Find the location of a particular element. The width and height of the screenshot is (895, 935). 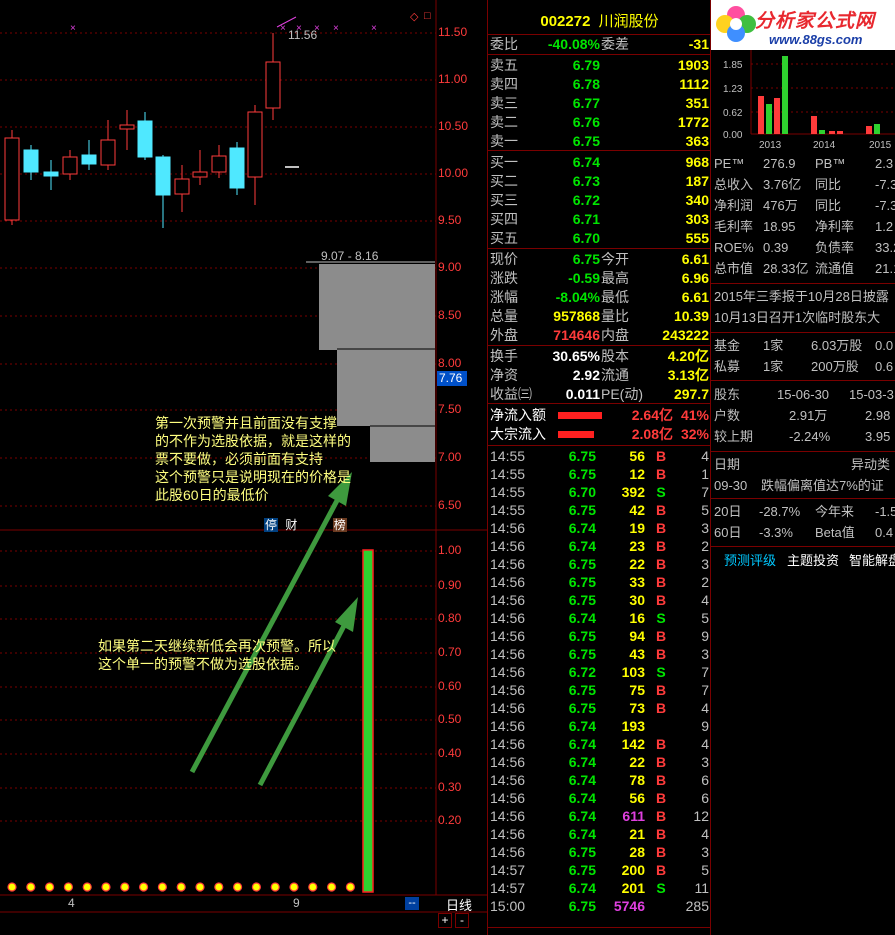

x-axis-more-button: -- is located at coordinates (412, 903).